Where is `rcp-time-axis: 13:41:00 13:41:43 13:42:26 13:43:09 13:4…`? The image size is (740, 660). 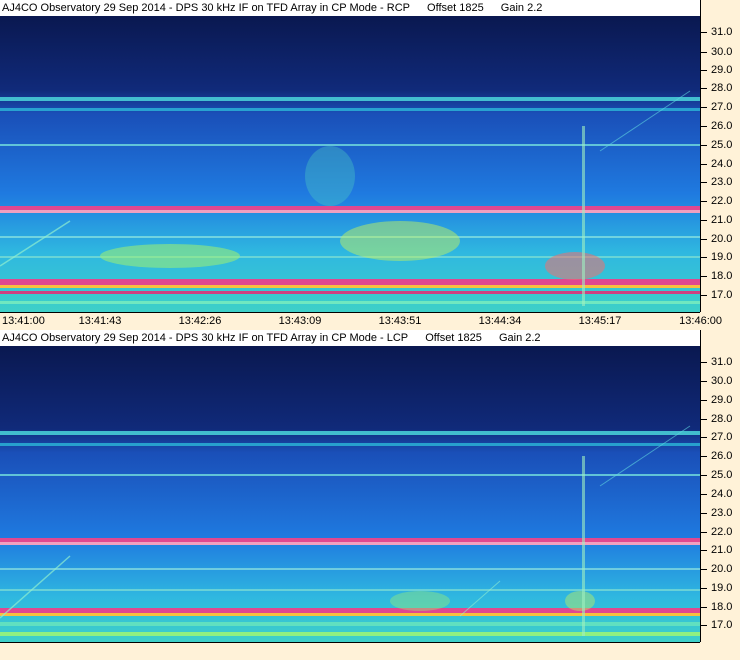 rcp-time-axis: 13:41:00 13:41:43 13:42:26 13:43:09 13:4… is located at coordinates (361, 321).